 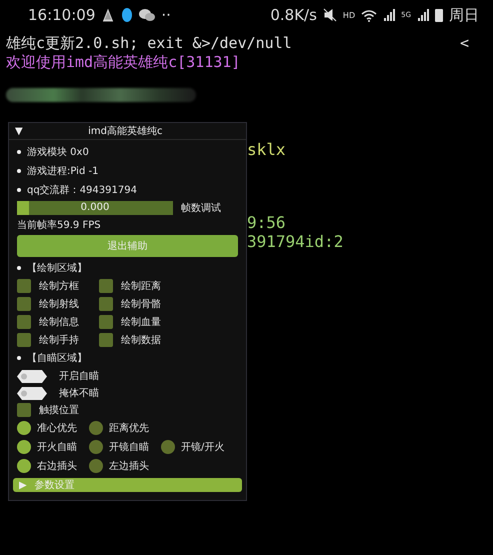 What do you see at coordinates (141, 322) in the screenshot?
I see `option-label: 绘制血量` at bounding box center [141, 322].